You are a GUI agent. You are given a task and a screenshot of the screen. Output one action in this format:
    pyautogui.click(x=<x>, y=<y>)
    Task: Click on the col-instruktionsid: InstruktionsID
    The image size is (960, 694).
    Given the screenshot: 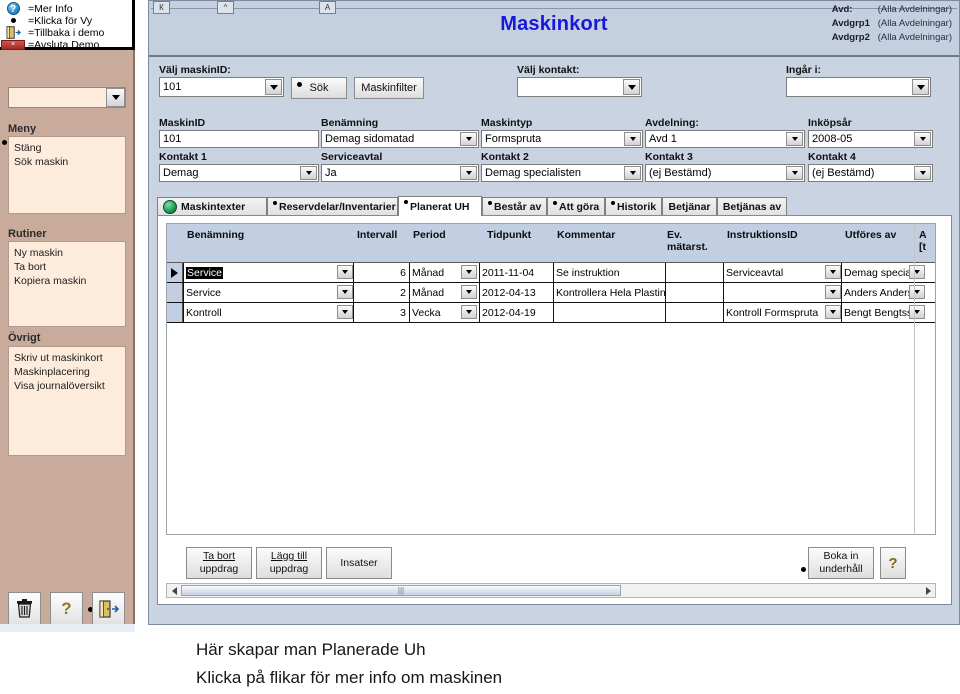 What is the action you would take?
    pyautogui.click(x=762, y=235)
    